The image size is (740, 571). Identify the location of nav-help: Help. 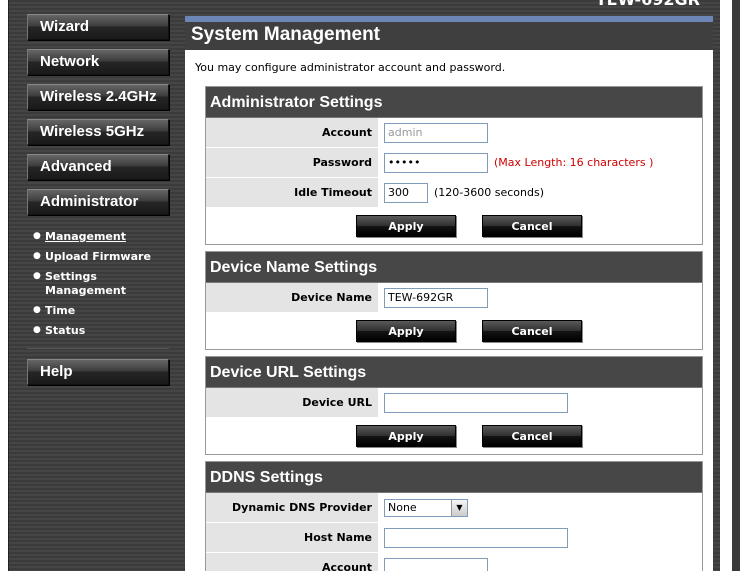
(98, 372).